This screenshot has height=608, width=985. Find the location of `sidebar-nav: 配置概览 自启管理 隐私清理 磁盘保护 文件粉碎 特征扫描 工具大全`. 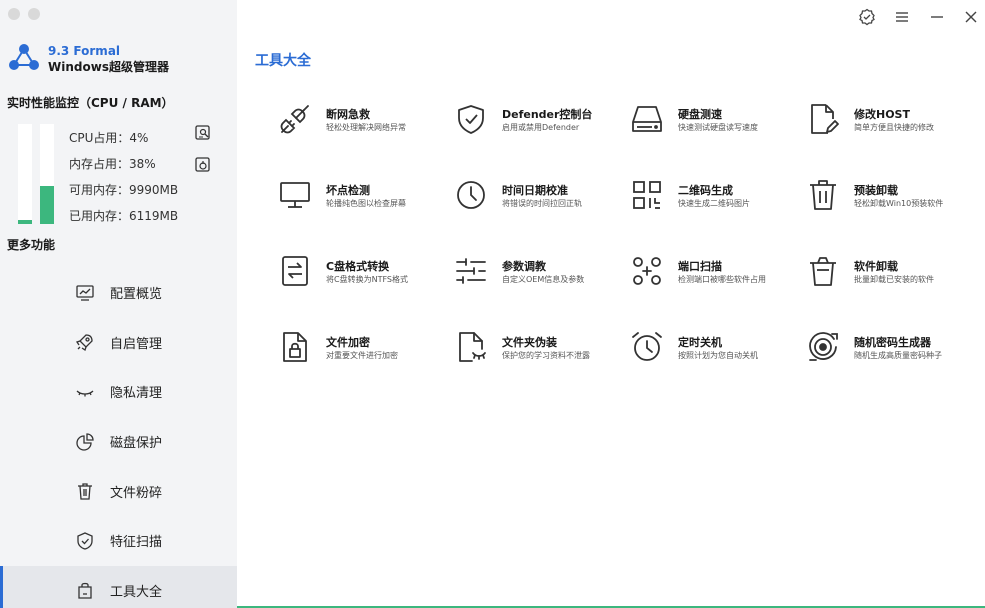

sidebar-nav: 配置概览 自启管理 隐私清理 磁盘保护 文件粉碎 特征扫描 工具大全 is located at coordinates (118, 438).